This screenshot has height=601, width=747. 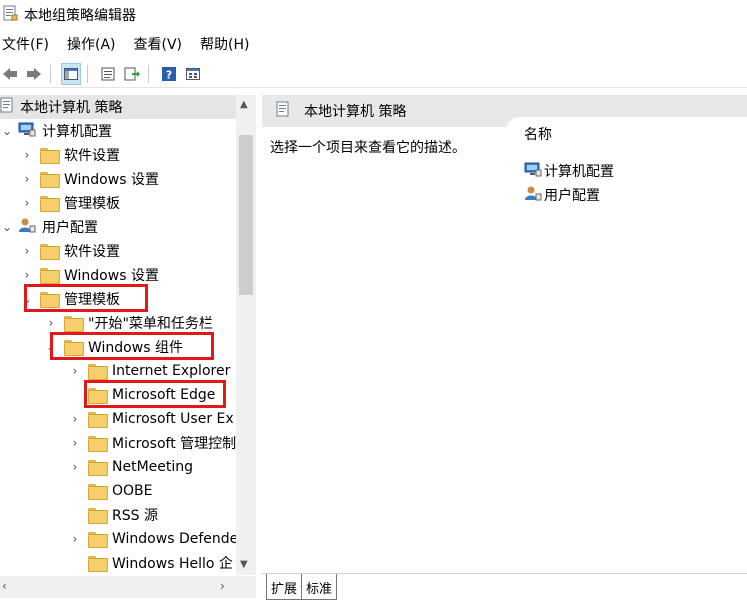 I want to click on scroll-right-arrow-icon: ›, so click(x=222, y=586).